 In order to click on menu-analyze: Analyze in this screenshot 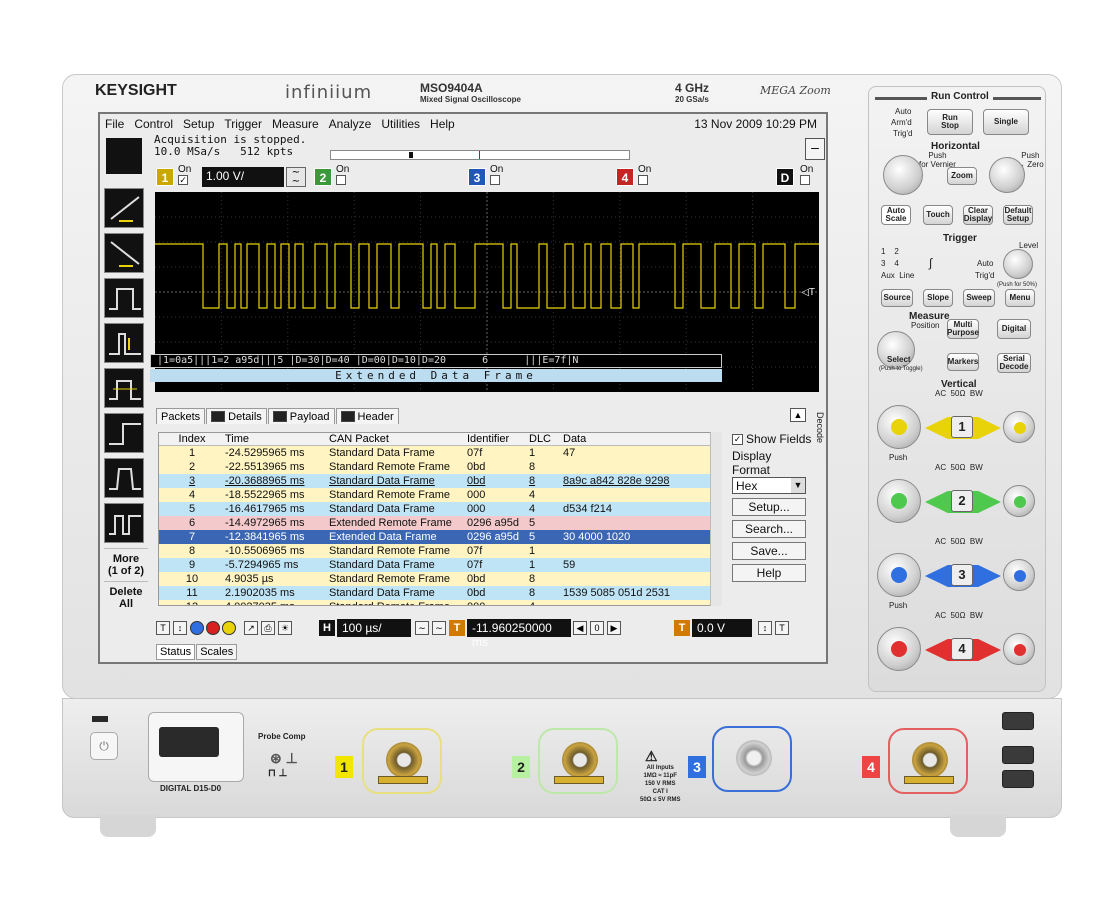, I will do `click(350, 124)`.